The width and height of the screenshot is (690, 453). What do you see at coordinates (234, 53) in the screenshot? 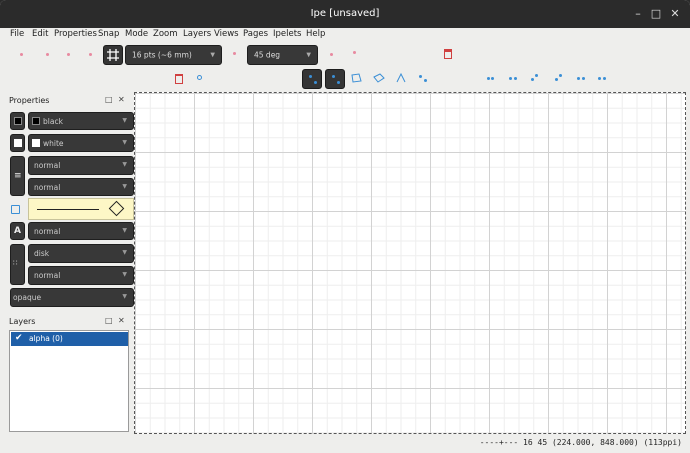
I see `angle-snap-icon` at bounding box center [234, 53].